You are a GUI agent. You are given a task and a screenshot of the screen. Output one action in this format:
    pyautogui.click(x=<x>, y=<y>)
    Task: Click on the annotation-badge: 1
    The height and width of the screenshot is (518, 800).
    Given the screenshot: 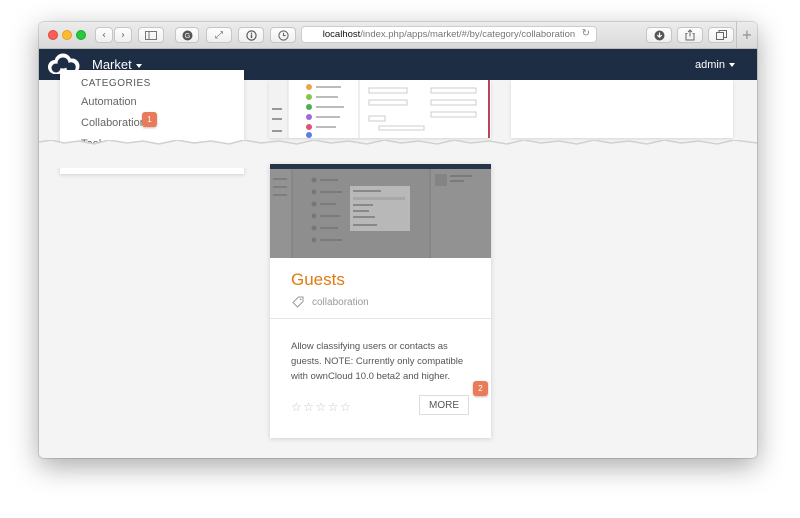 What is the action you would take?
    pyautogui.click(x=149, y=119)
    